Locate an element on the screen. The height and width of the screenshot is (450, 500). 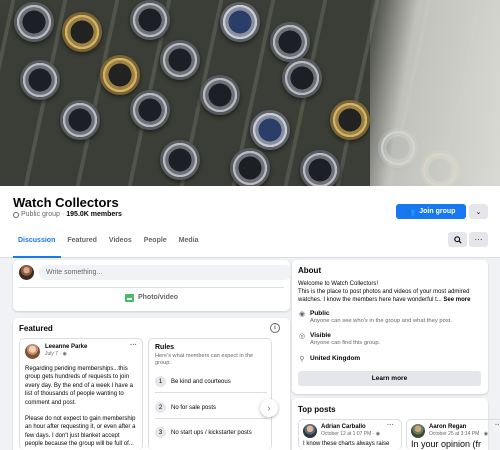
rule-item: 1 Be kind and courteous is located at coordinates (193, 381).